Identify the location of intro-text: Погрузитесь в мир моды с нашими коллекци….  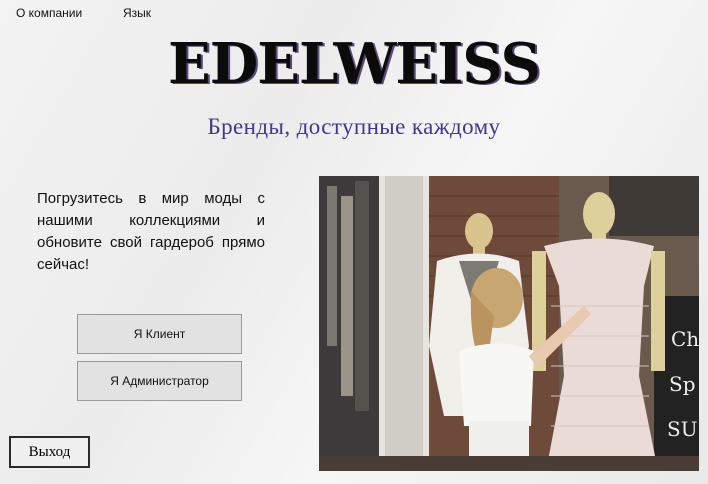
(151, 231).